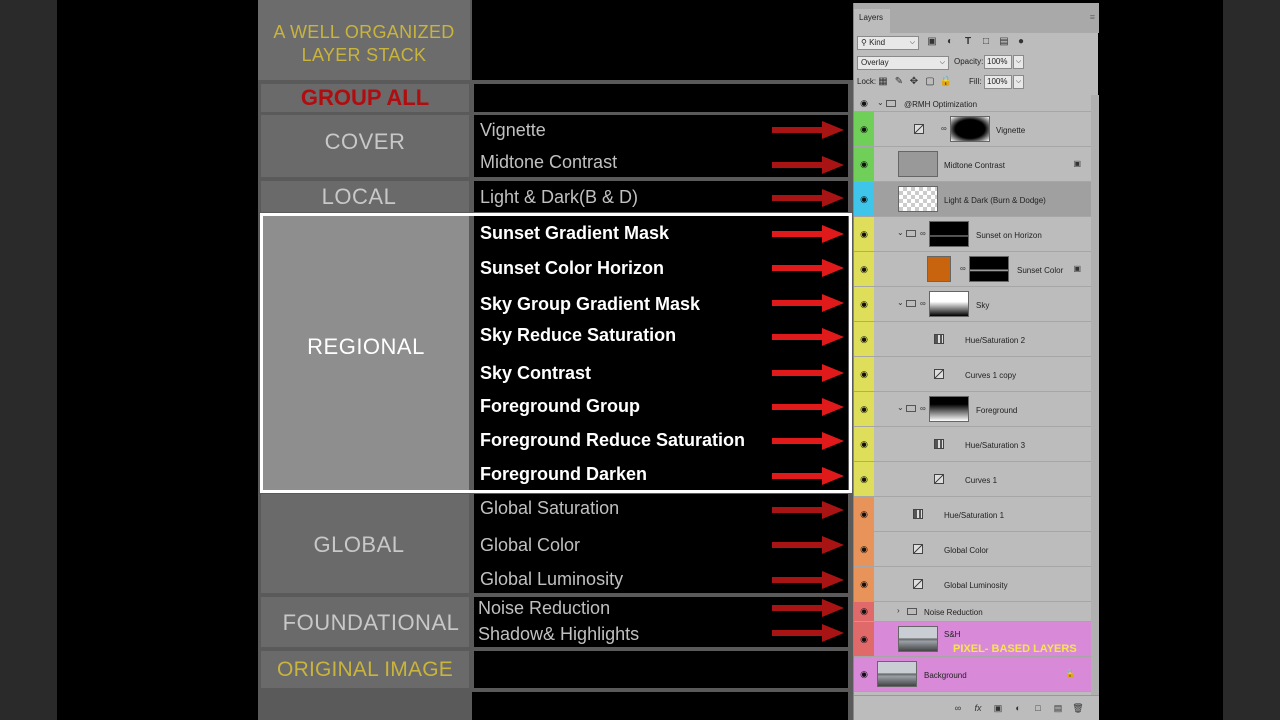 This screenshot has width=1280, height=720. I want to click on curves-adjustment-icon, so click(939, 479).